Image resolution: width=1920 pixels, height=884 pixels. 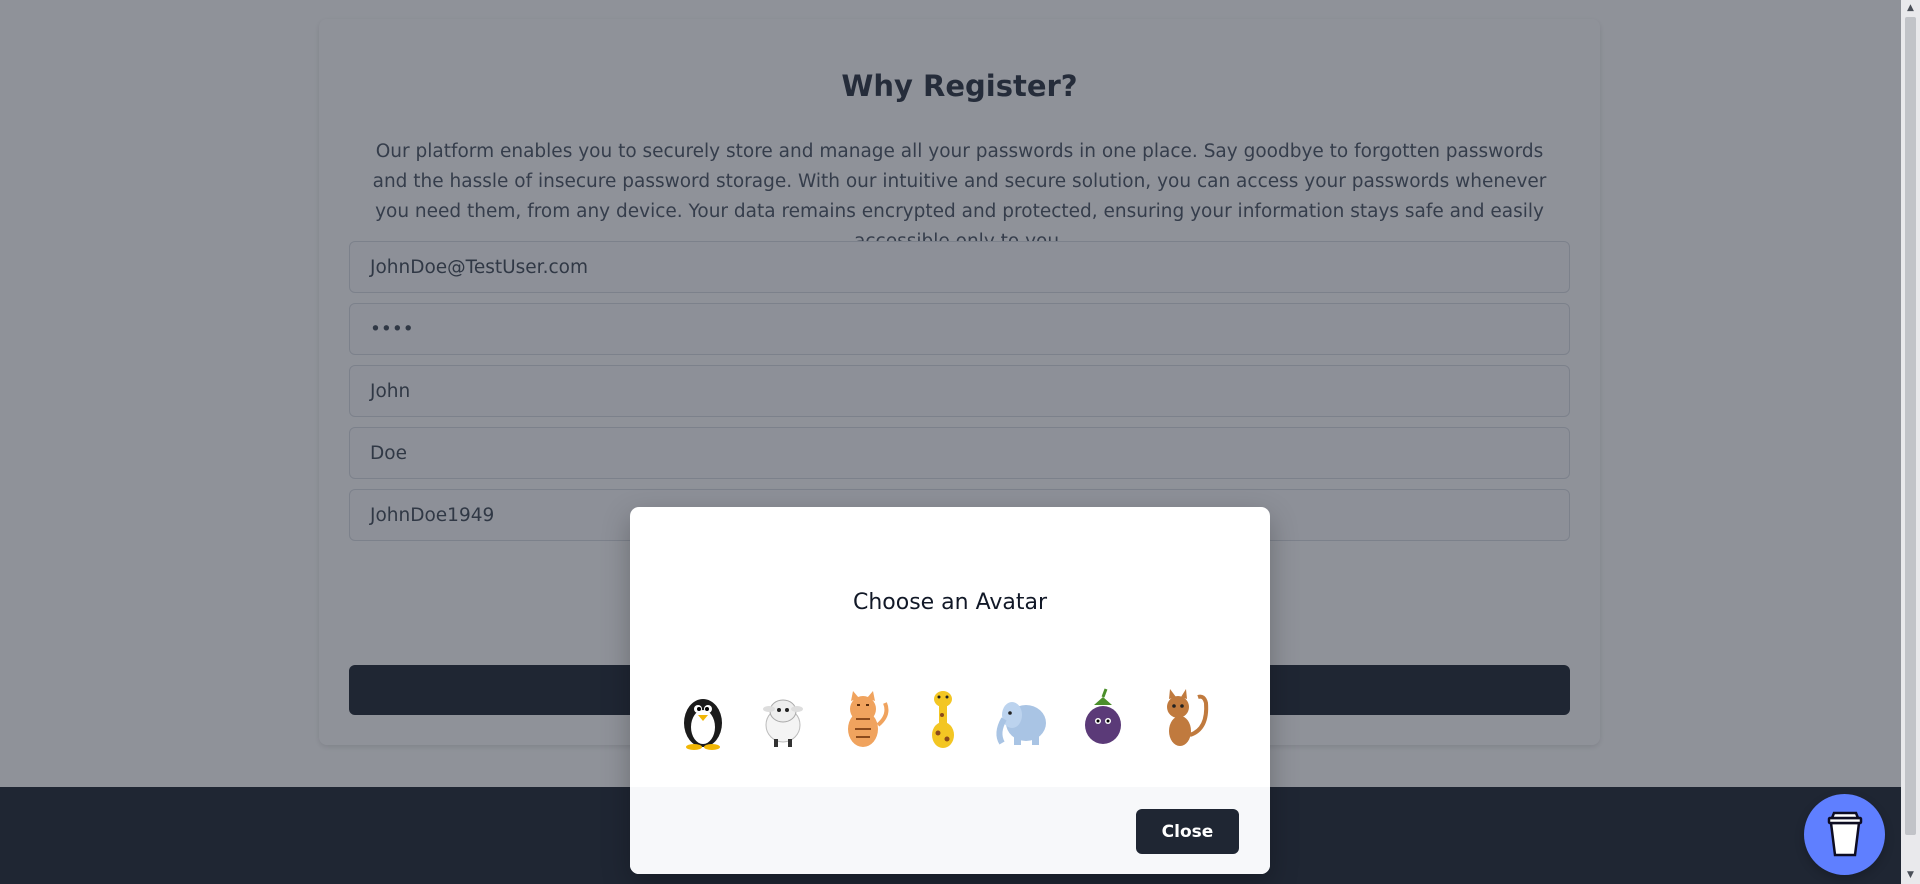 I want to click on penguin-avatar, so click(x=703, y=718).